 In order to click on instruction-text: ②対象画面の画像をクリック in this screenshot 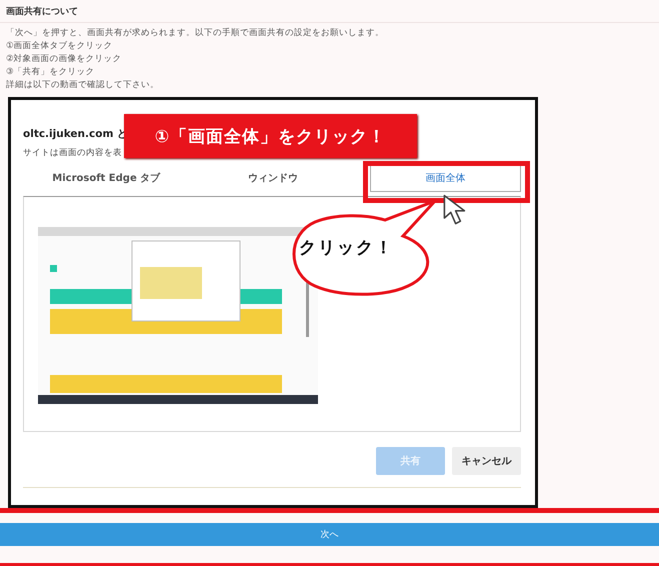, I will do `click(64, 59)`.